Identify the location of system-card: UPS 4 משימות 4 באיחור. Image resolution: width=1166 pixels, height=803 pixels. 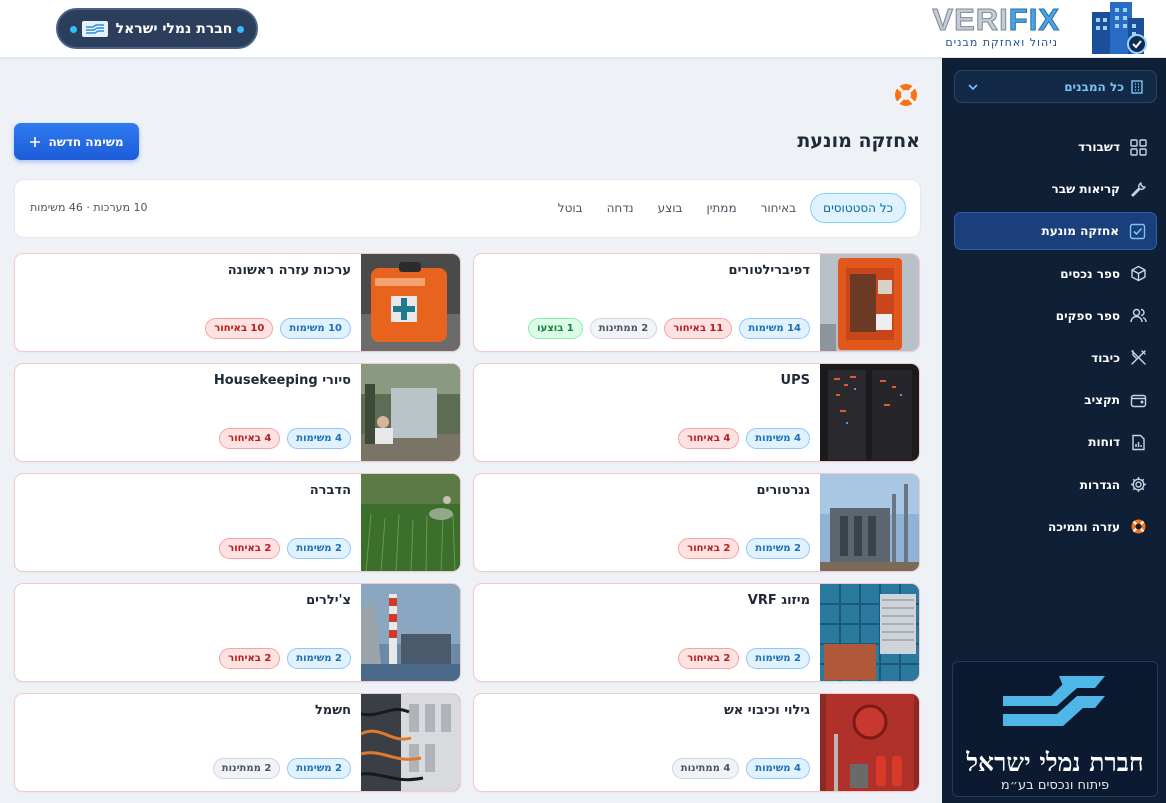
(696, 412).